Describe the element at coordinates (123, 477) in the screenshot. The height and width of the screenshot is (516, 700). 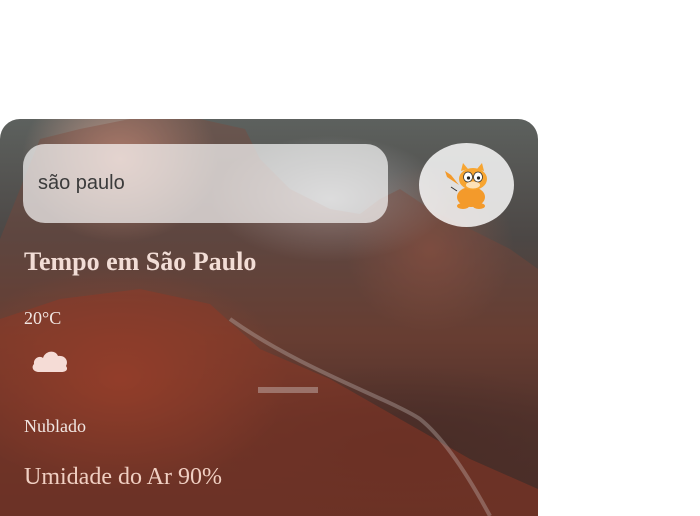
I see `humidity-value: Umidade do Ar 90%` at that location.